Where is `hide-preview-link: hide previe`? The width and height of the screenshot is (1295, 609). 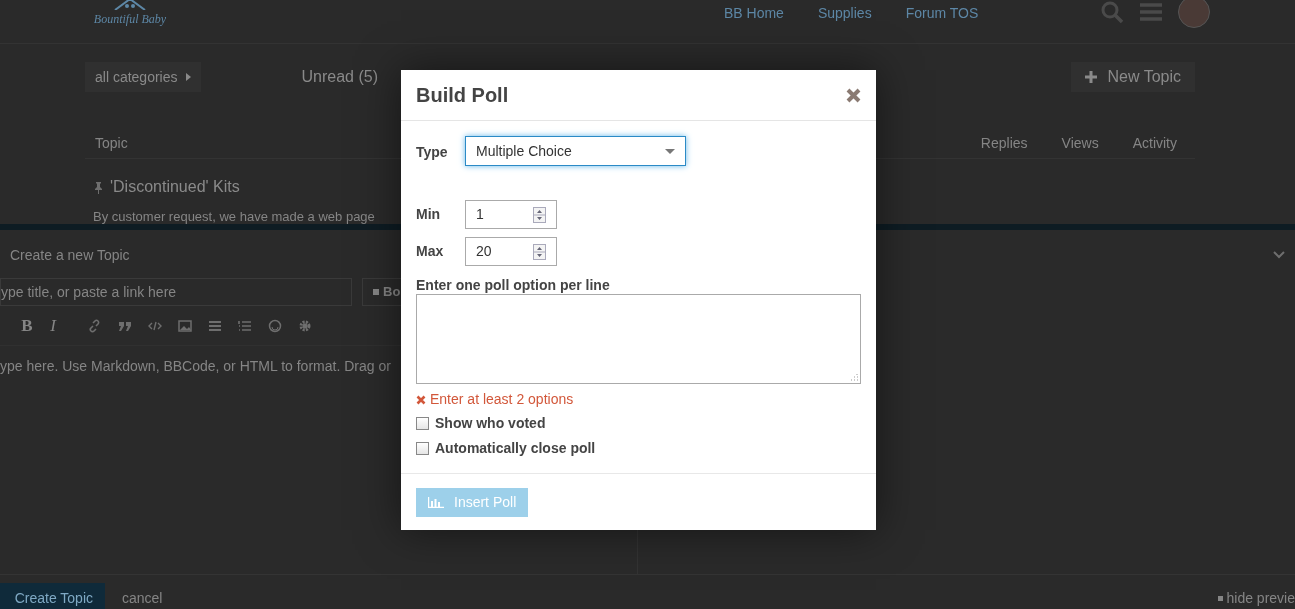 hide-preview-link: hide previe is located at coordinates (1256, 598).